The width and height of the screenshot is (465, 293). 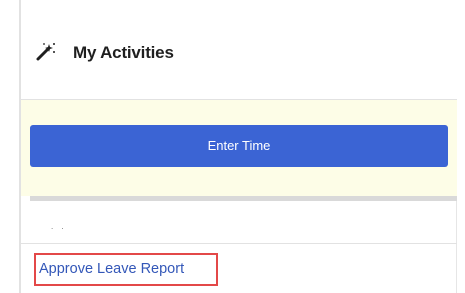 What do you see at coordinates (243, 198) in the screenshot?
I see `section-divider` at bounding box center [243, 198].